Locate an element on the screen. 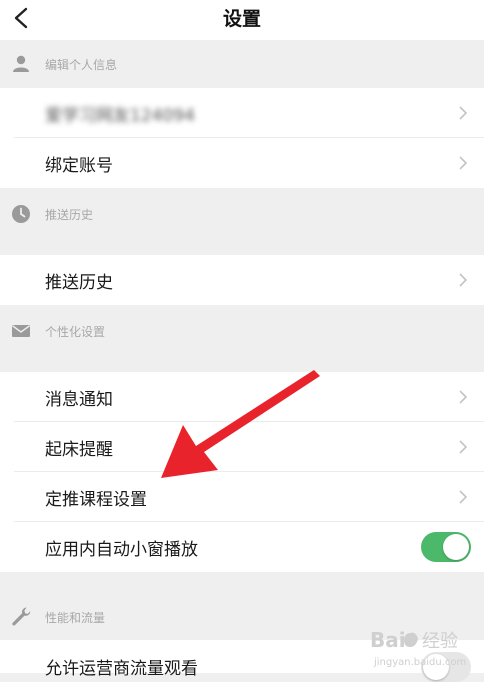 This screenshot has height=682, width=484. course-settings-row: 定推课程设置 is located at coordinates (242, 497).